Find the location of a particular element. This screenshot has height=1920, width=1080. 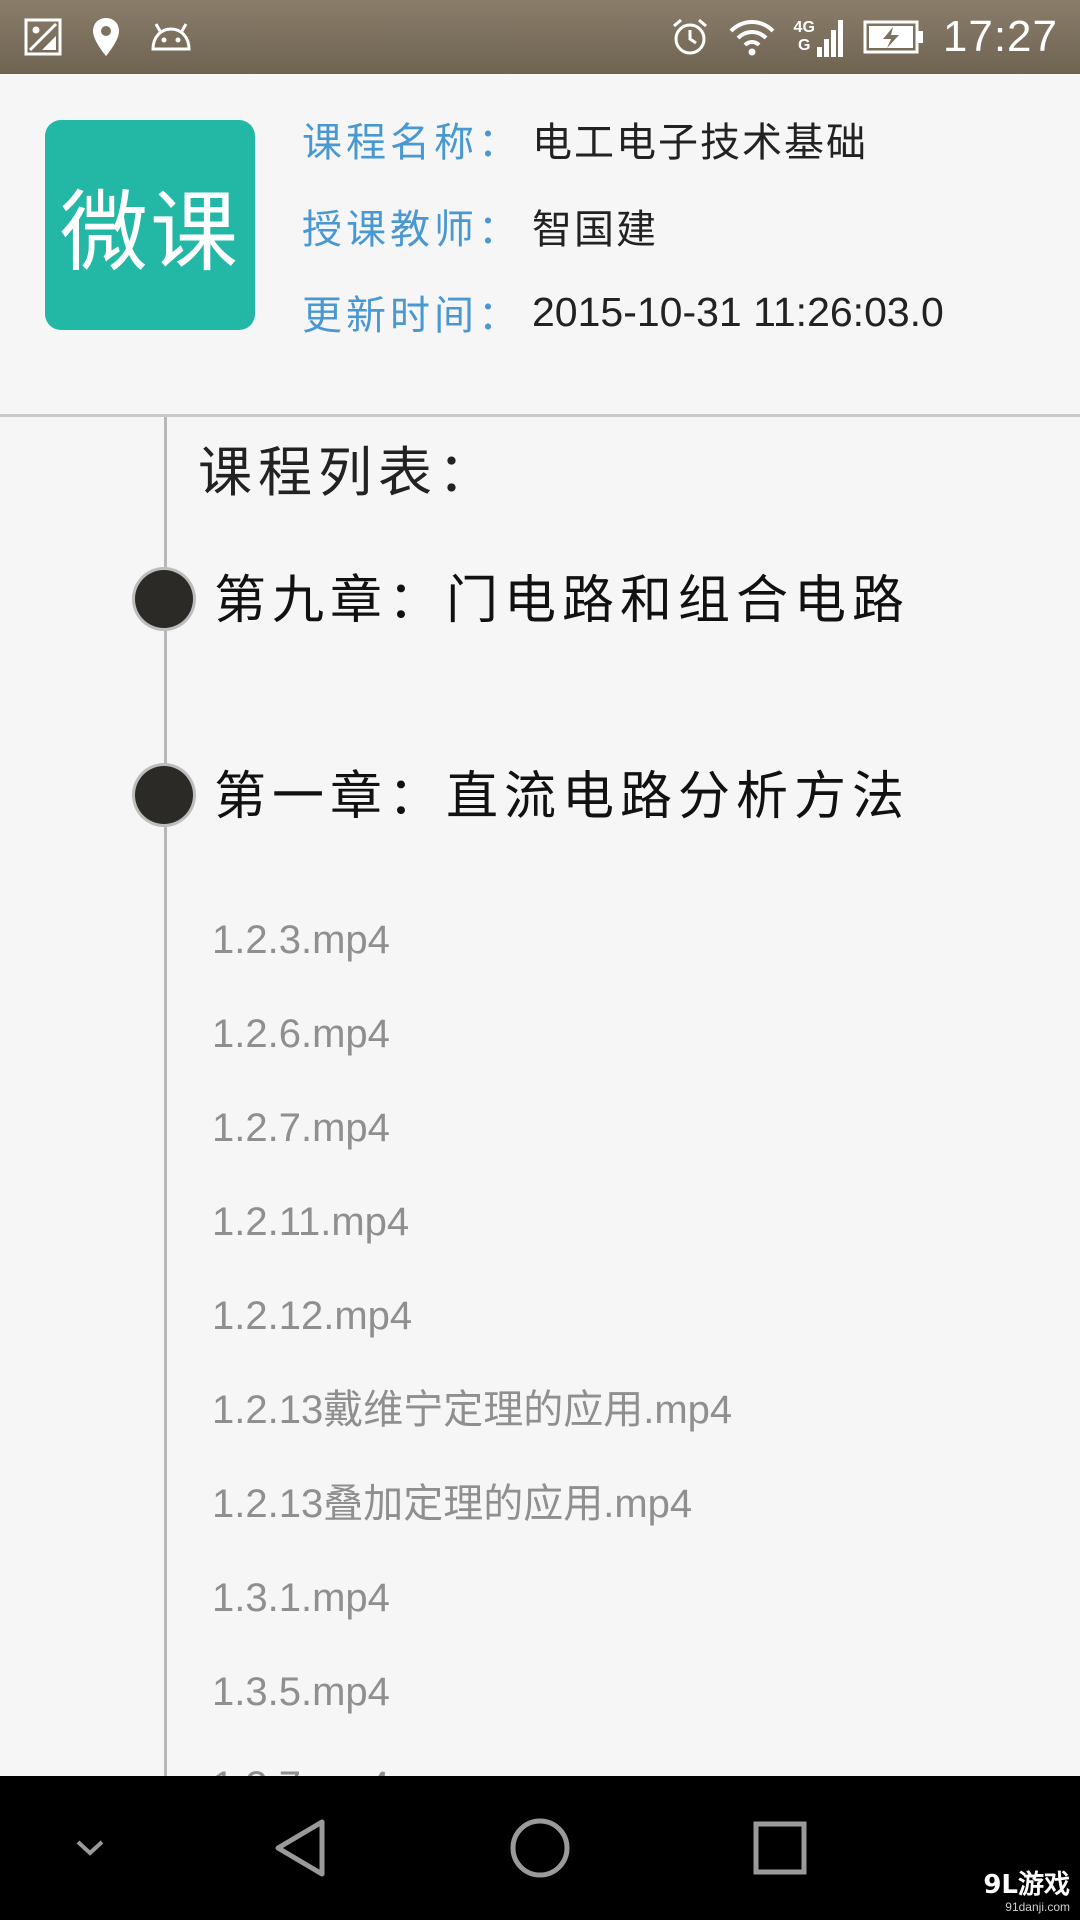

status-bar-right: 4G G 17:27 is located at coordinates (864, 37).